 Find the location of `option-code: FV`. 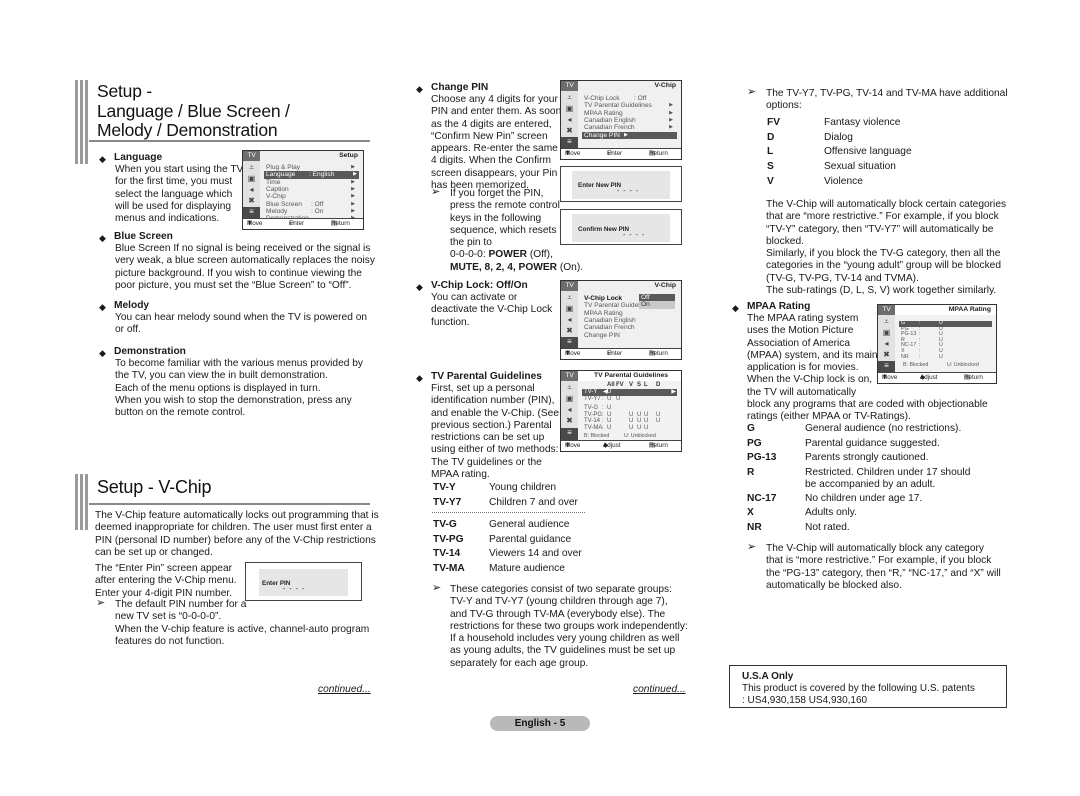

option-code: FV is located at coordinates (774, 122).